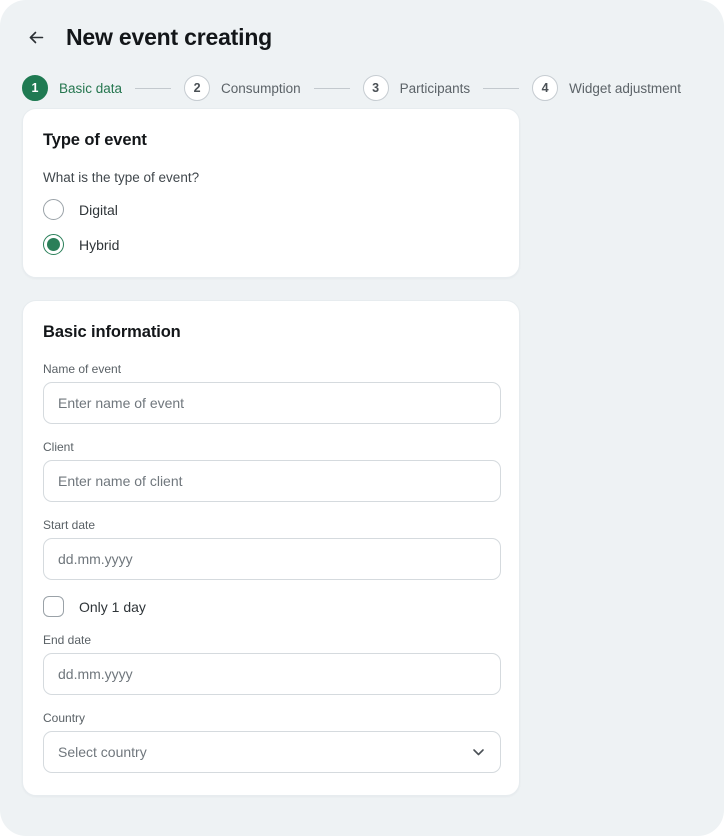  Describe the element at coordinates (95, 140) in the screenshot. I see `card-title: Type of event` at that location.